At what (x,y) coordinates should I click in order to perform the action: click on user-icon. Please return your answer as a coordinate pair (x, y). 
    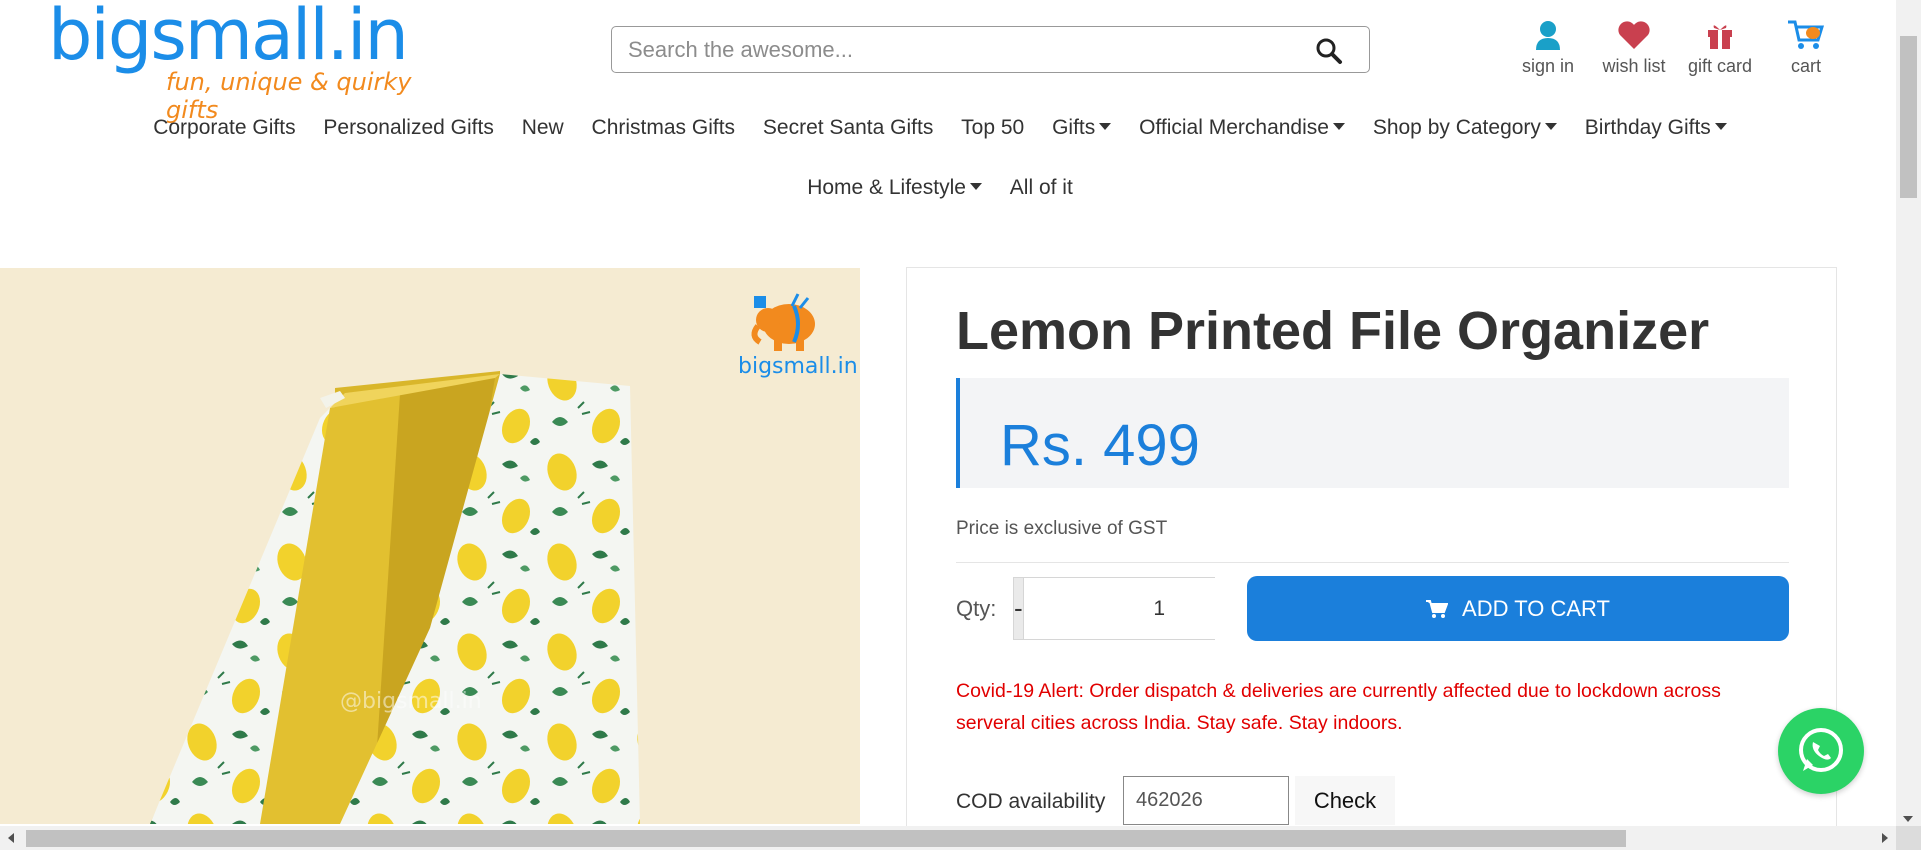
    Looking at the image, I should click on (1548, 35).